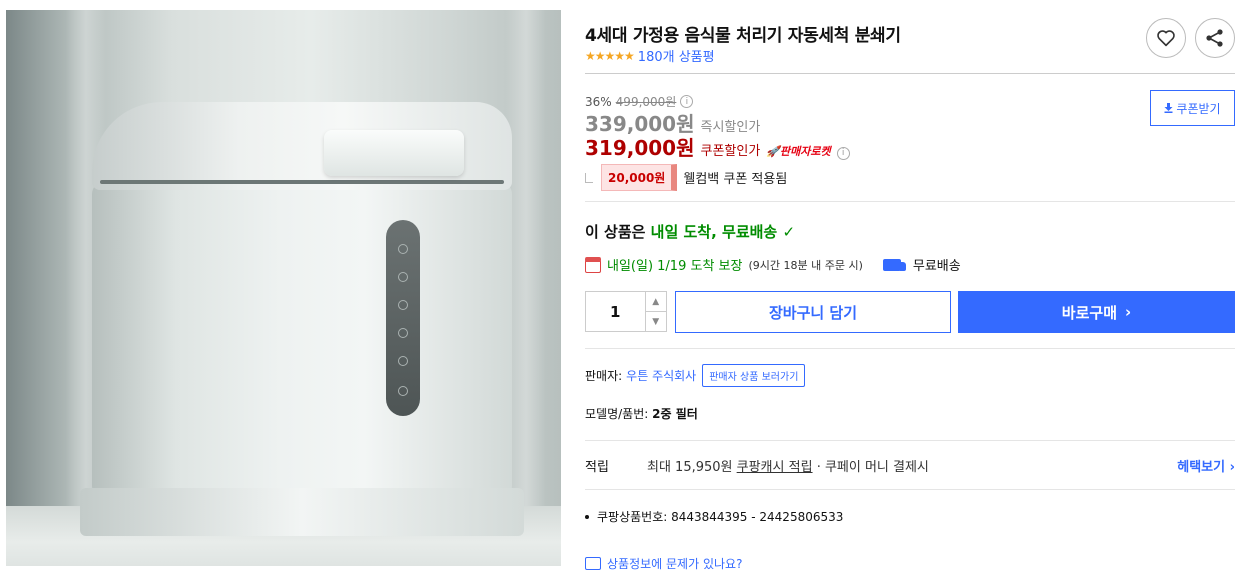 The width and height of the screenshot is (1241, 576). What do you see at coordinates (690, 232) in the screenshot?
I see `shipping-headline: 이 상품은 내일 도착, 무료배송 ✓` at bounding box center [690, 232].